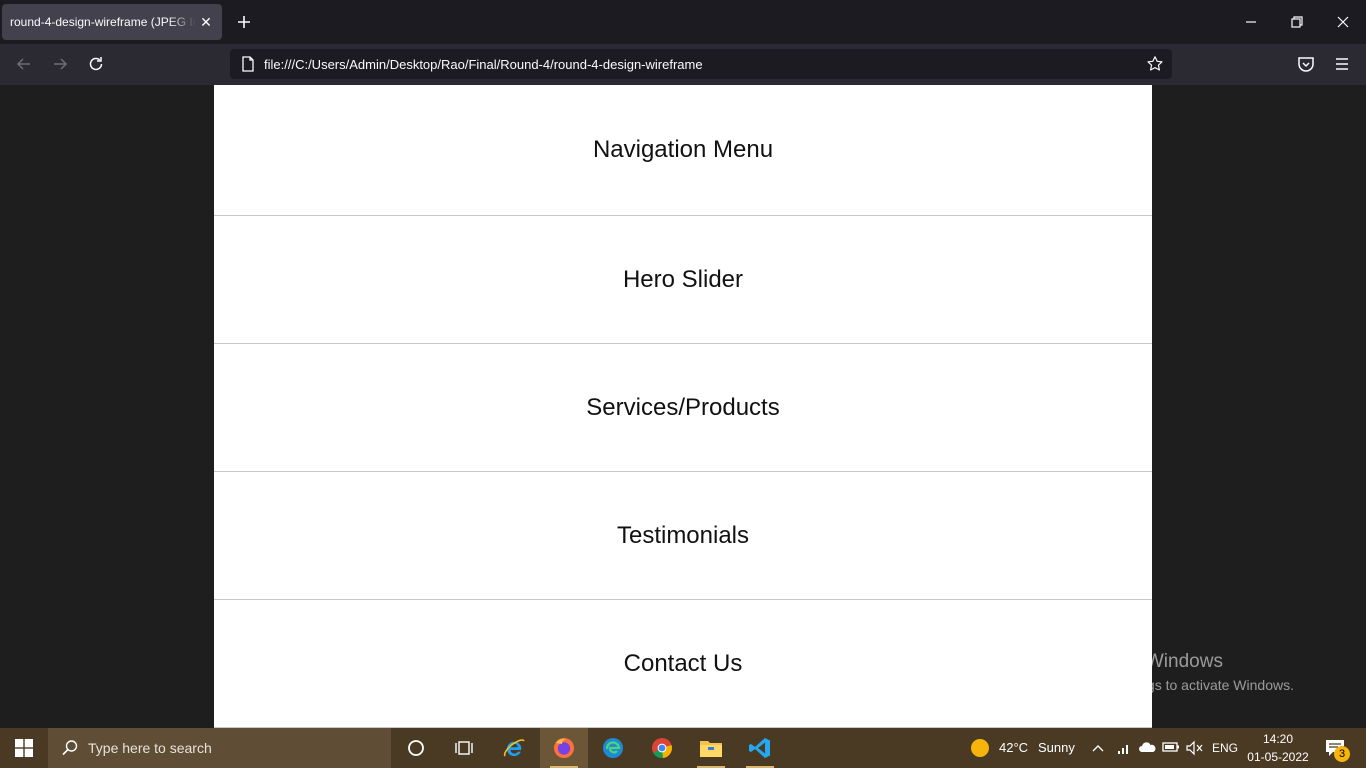  I want to click on firefox-icon, so click(564, 748).